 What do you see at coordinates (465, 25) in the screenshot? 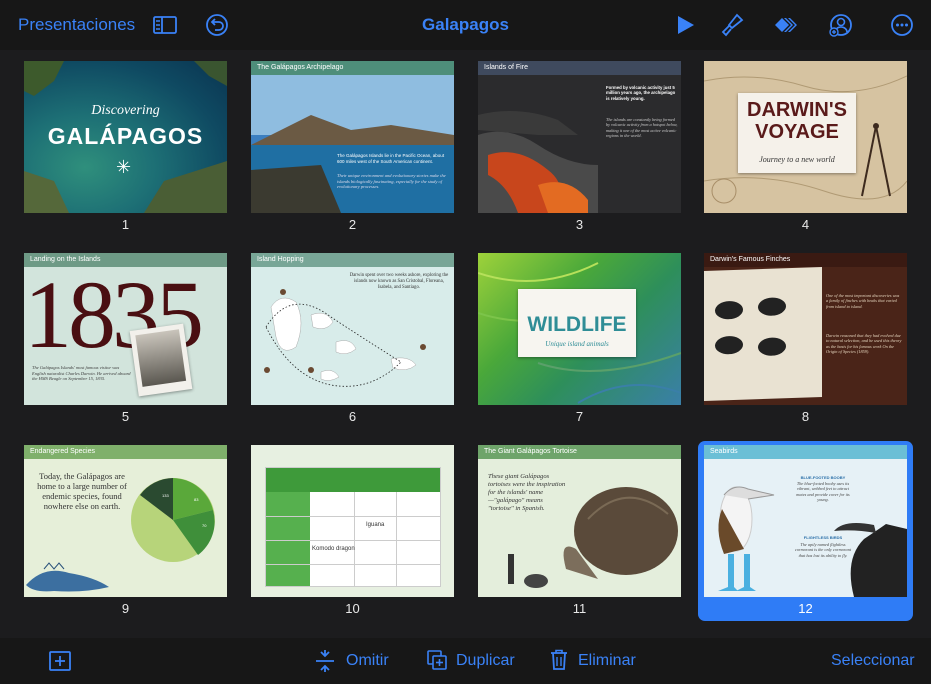
I see `toolbar: Presentaciones Galapagos` at bounding box center [465, 25].